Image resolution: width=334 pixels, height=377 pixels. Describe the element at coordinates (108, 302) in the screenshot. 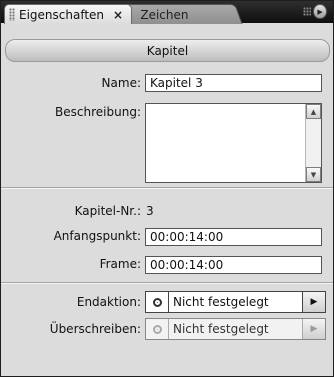

I see `end-action-label: Endaktion:` at that location.